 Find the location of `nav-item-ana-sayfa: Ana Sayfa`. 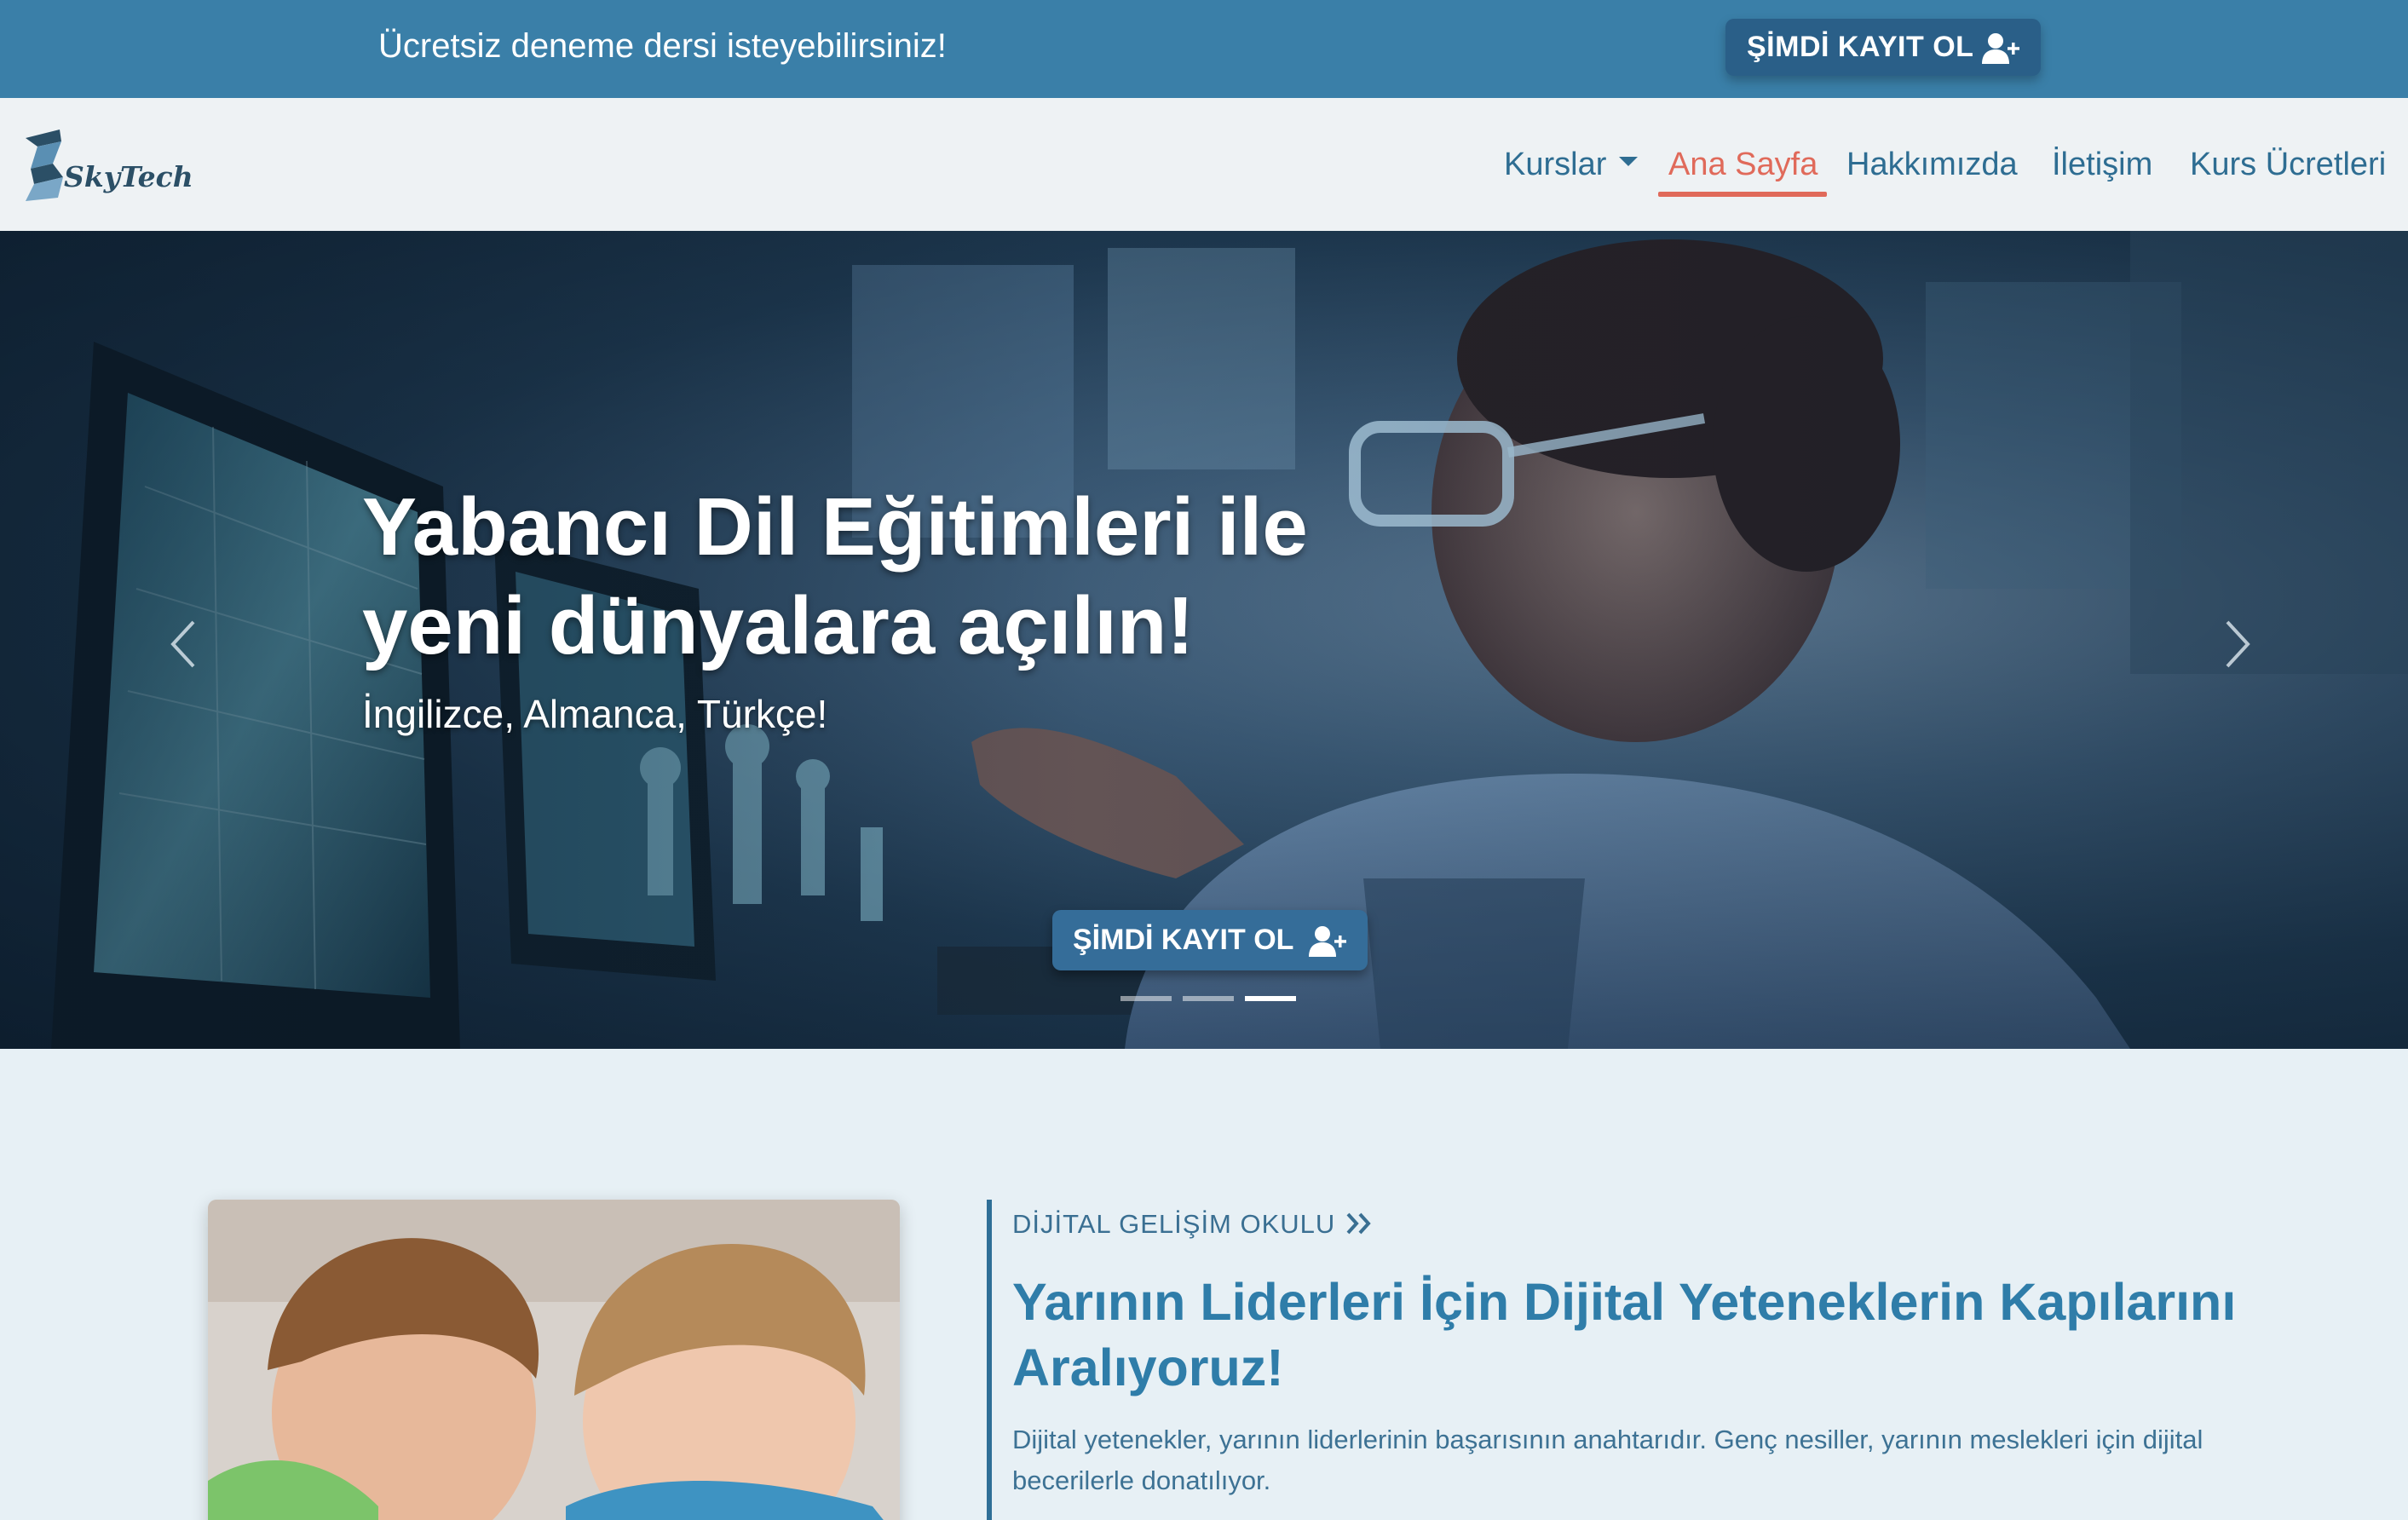

nav-item-ana-sayfa: Ana Sayfa is located at coordinates (1743, 164).